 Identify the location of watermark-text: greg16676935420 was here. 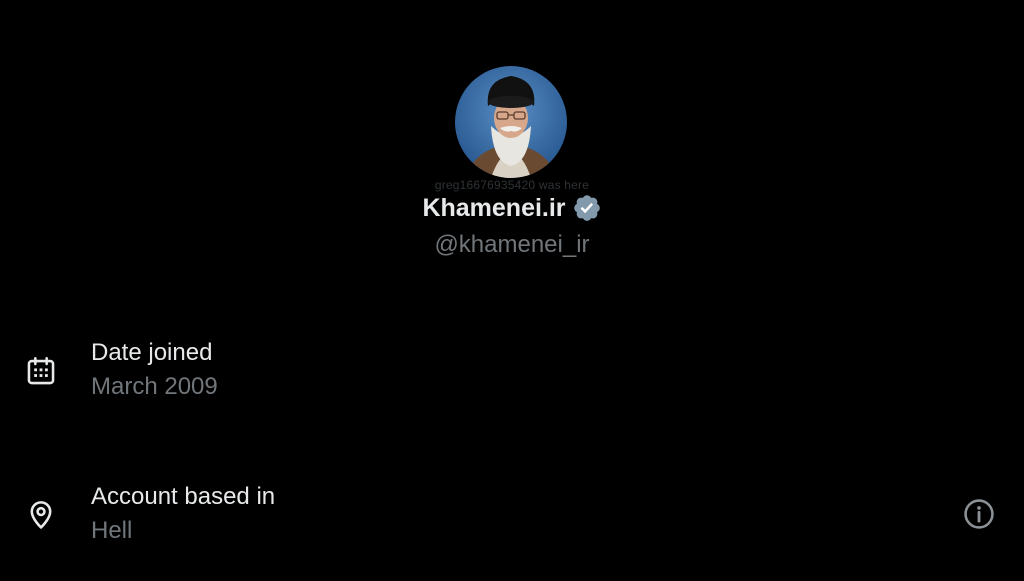
(512, 185).